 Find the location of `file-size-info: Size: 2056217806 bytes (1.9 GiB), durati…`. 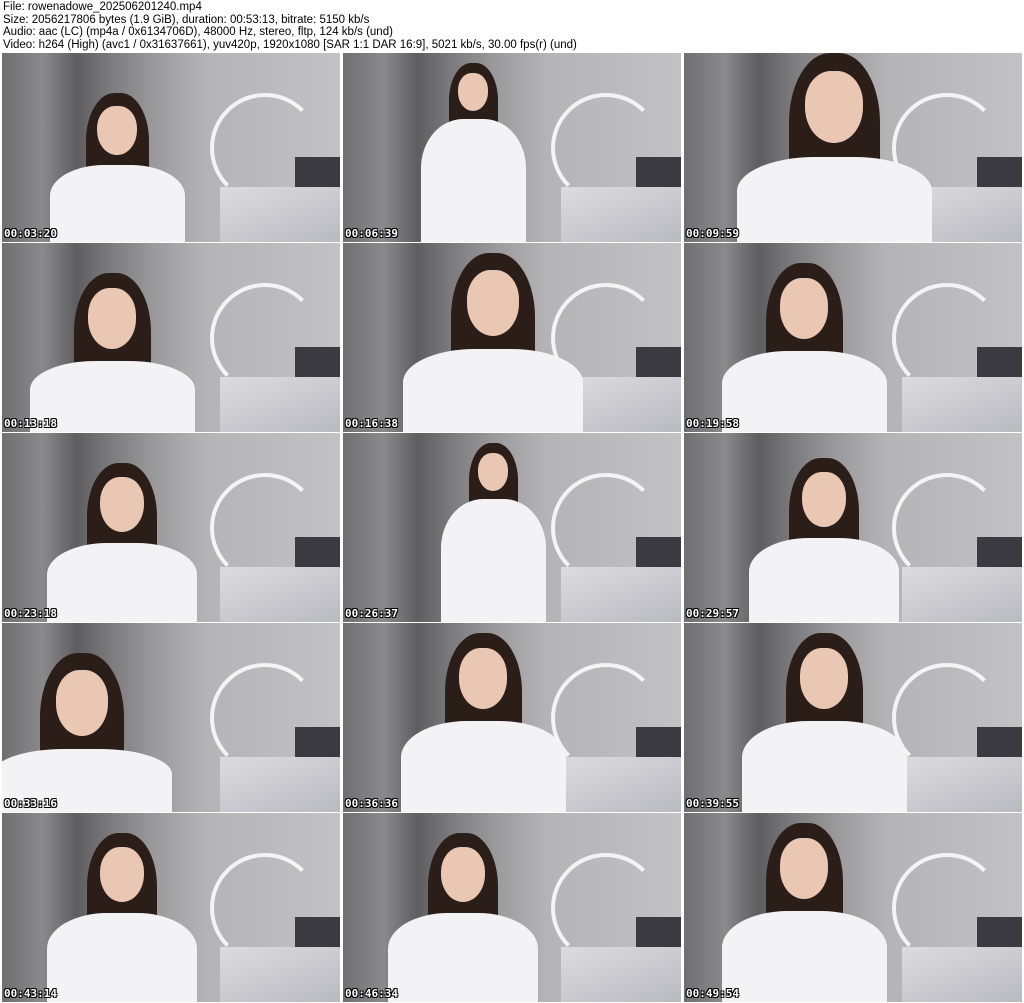

file-size-info: Size: 2056217806 bytes (1.9 GiB), durati… is located at coordinates (186, 19).